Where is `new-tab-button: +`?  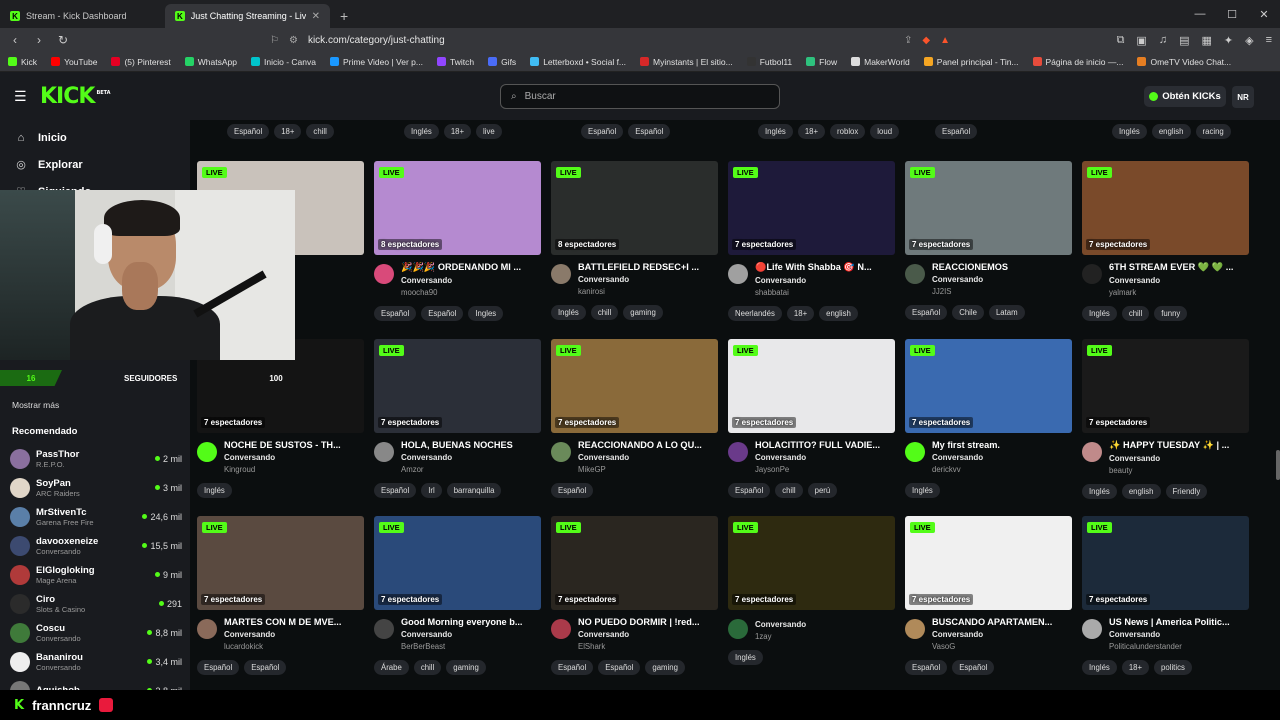 new-tab-button: + is located at coordinates (344, 16).